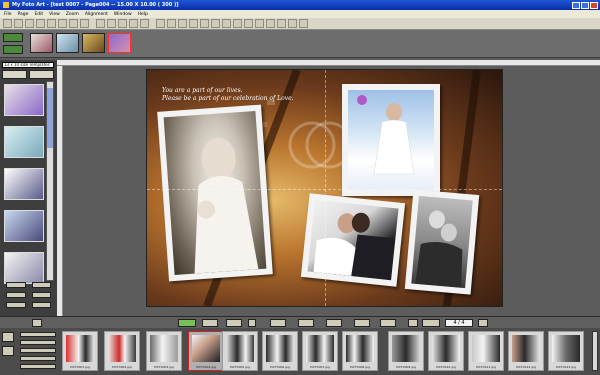  I want to click on zoom-in-icon, so click(160, 23).